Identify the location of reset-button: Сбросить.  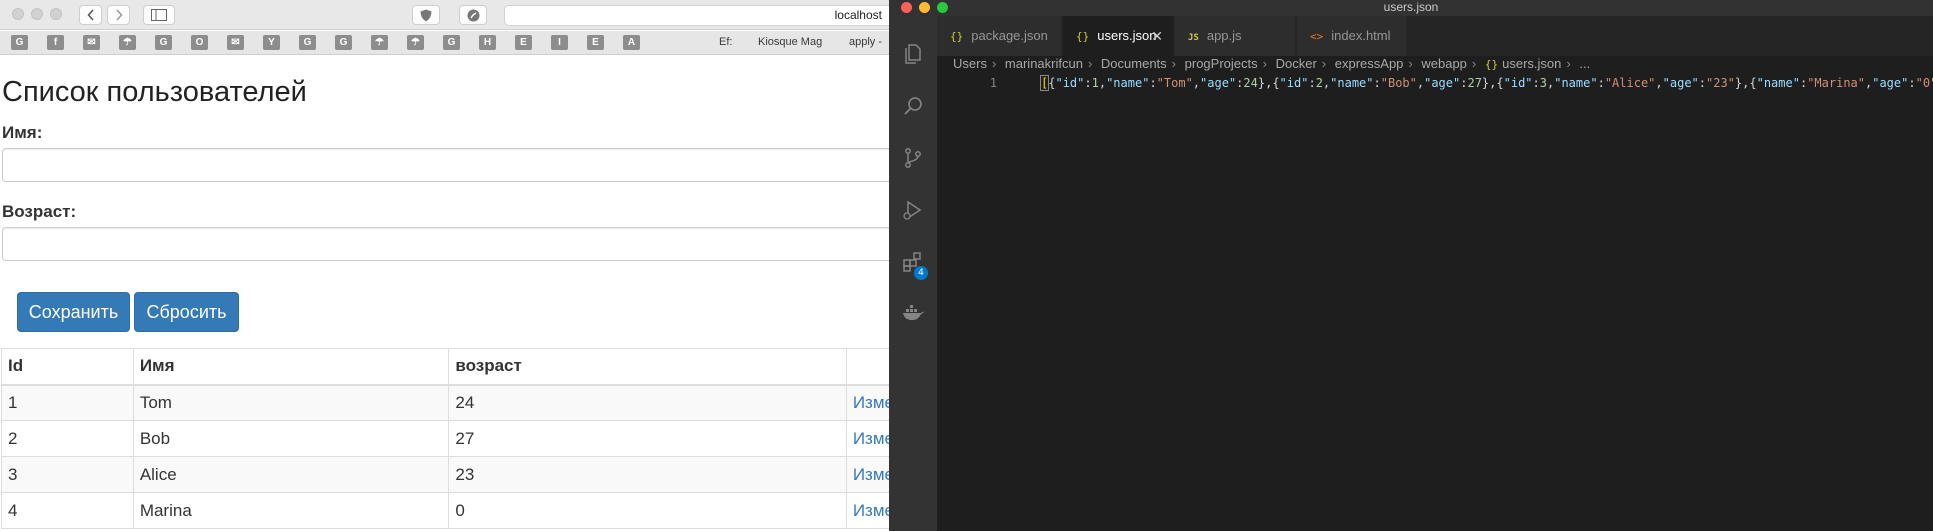
(186, 312).